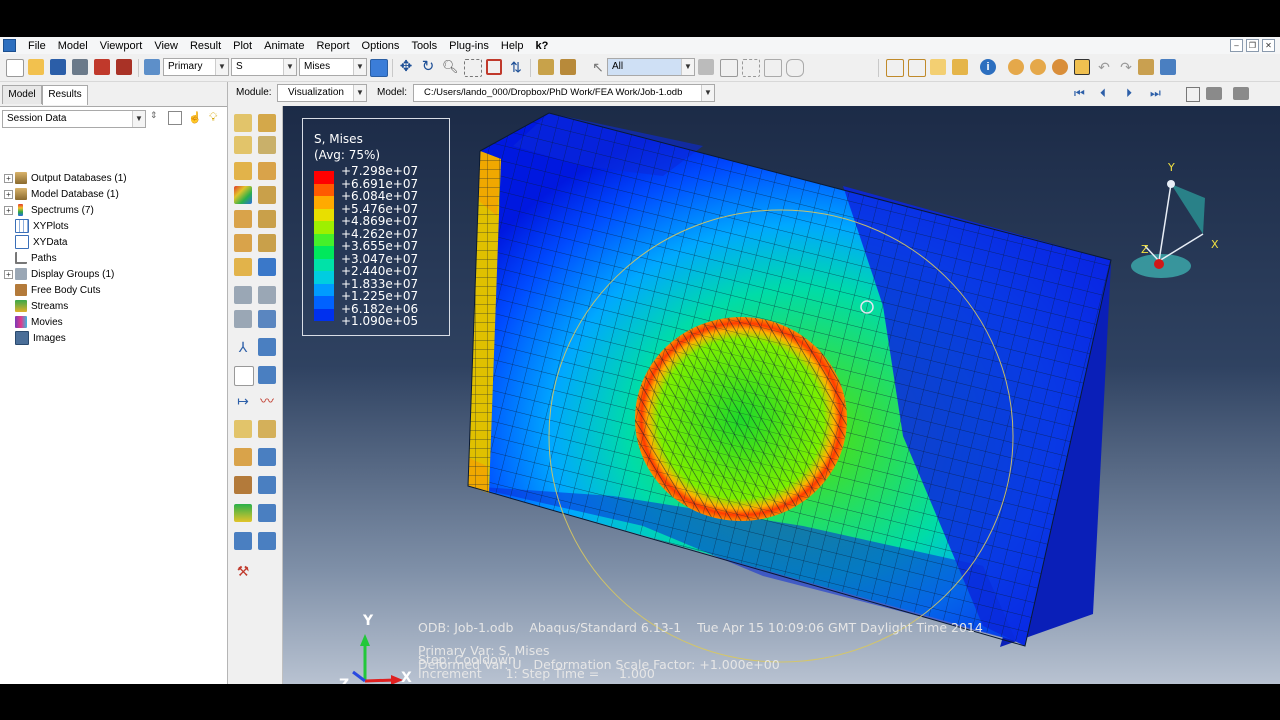  I want to click on front-view-icon, so click(917, 68).